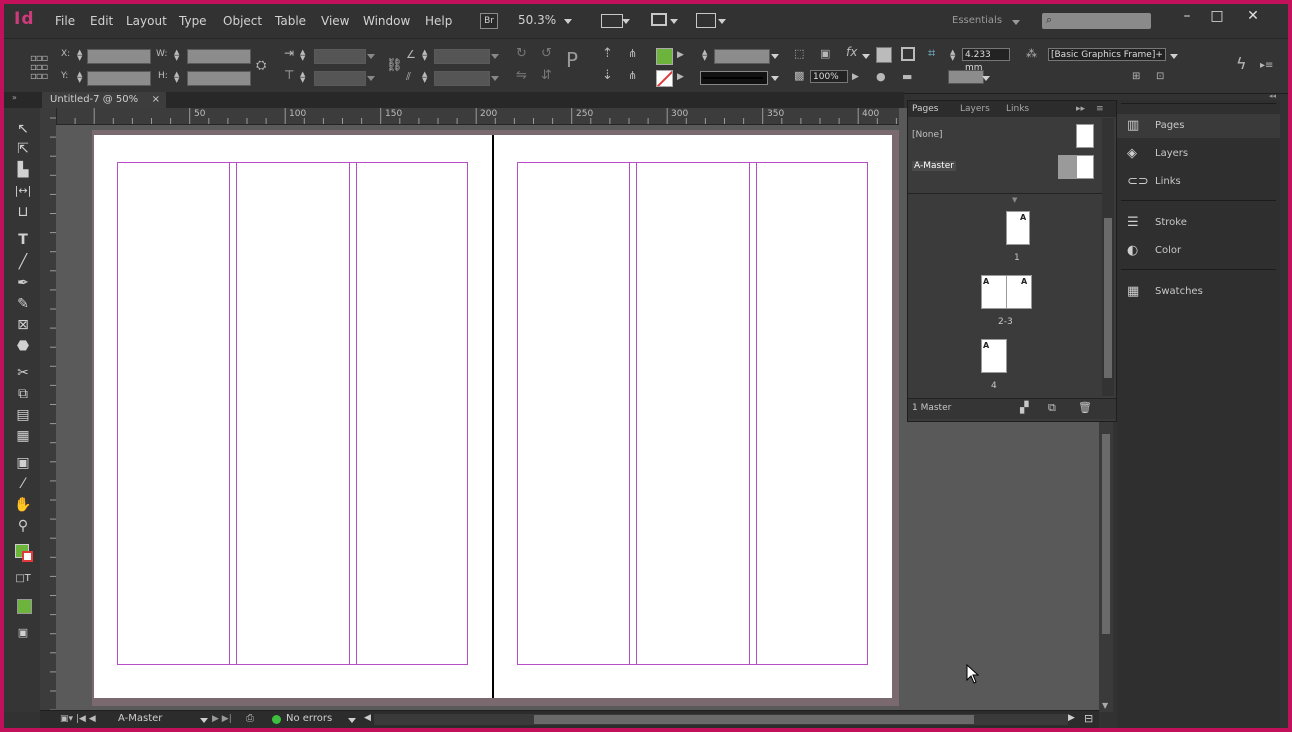  Describe the element at coordinates (632, 53) in the screenshot. I see `select-previous-icon: ⋔` at that location.